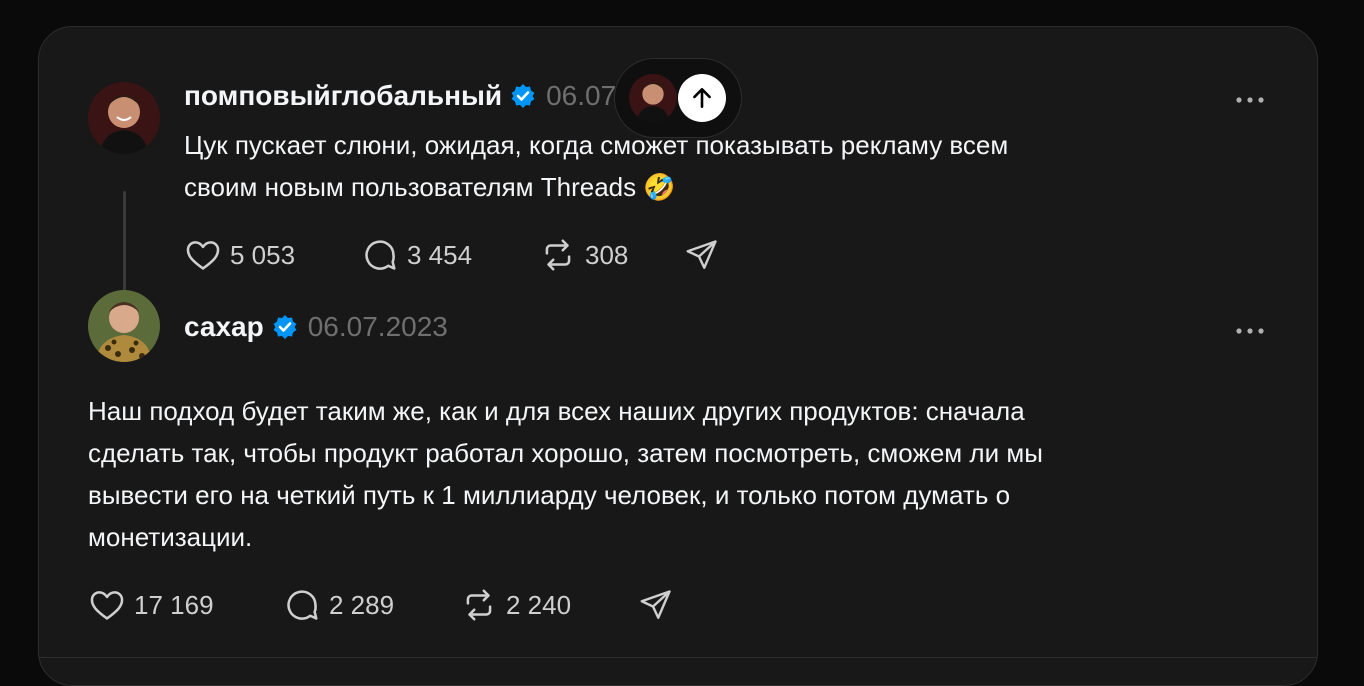 This screenshot has width=1364, height=686. Describe the element at coordinates (607, 254) in the screenshot. I see `repost-count: 308` at that location.